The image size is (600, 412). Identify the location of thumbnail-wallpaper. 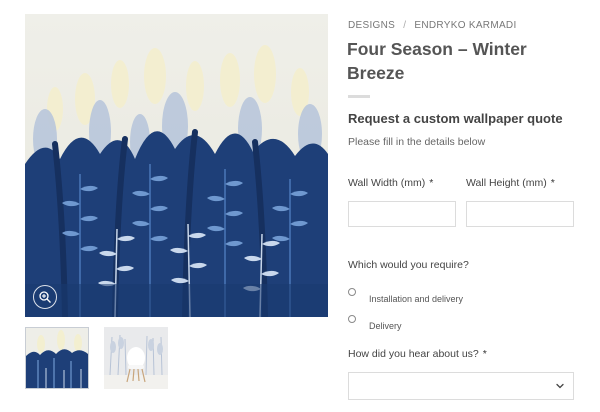
(57, 358).